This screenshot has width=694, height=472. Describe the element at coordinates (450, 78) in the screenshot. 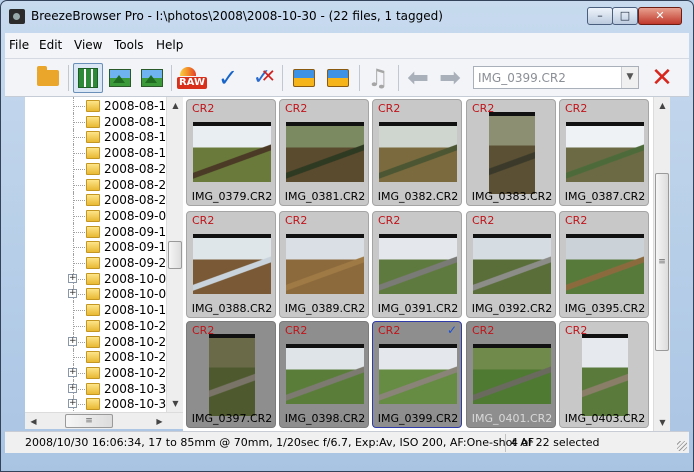

I see `next-folder-button: ➡` at that location.